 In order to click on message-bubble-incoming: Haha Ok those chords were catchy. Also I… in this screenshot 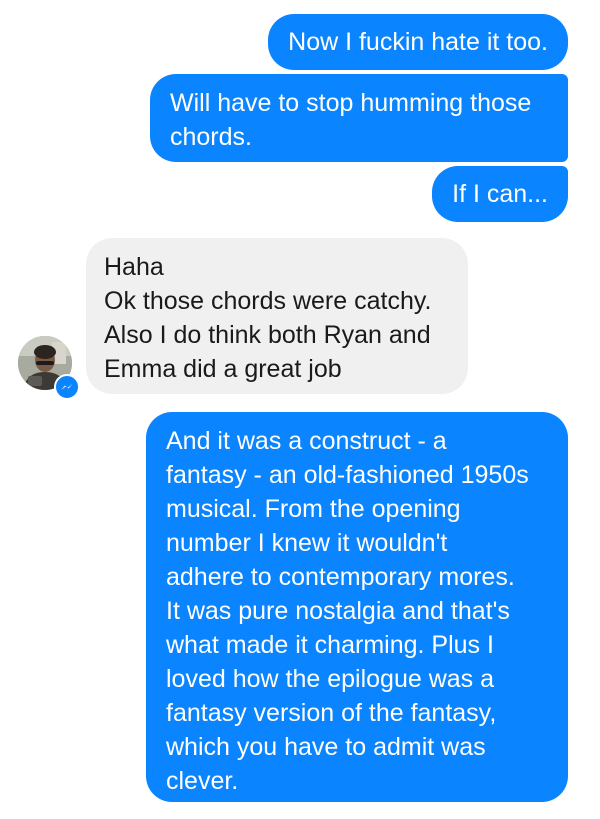, I will do `click(277, 316)`.